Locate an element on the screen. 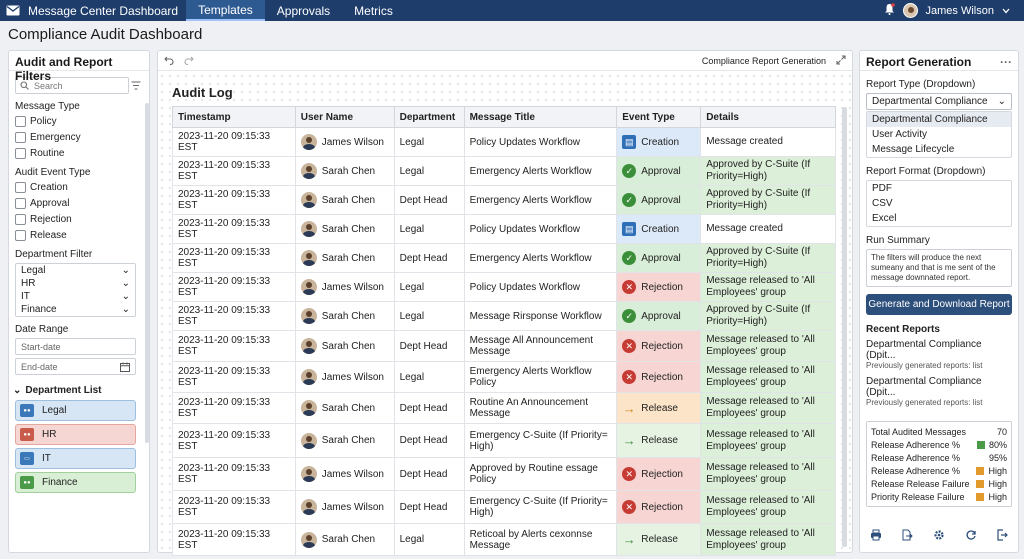 The height and width of the screenshot is (559, 1024). event-type-label: Creation is located at coordinates (660, 229).